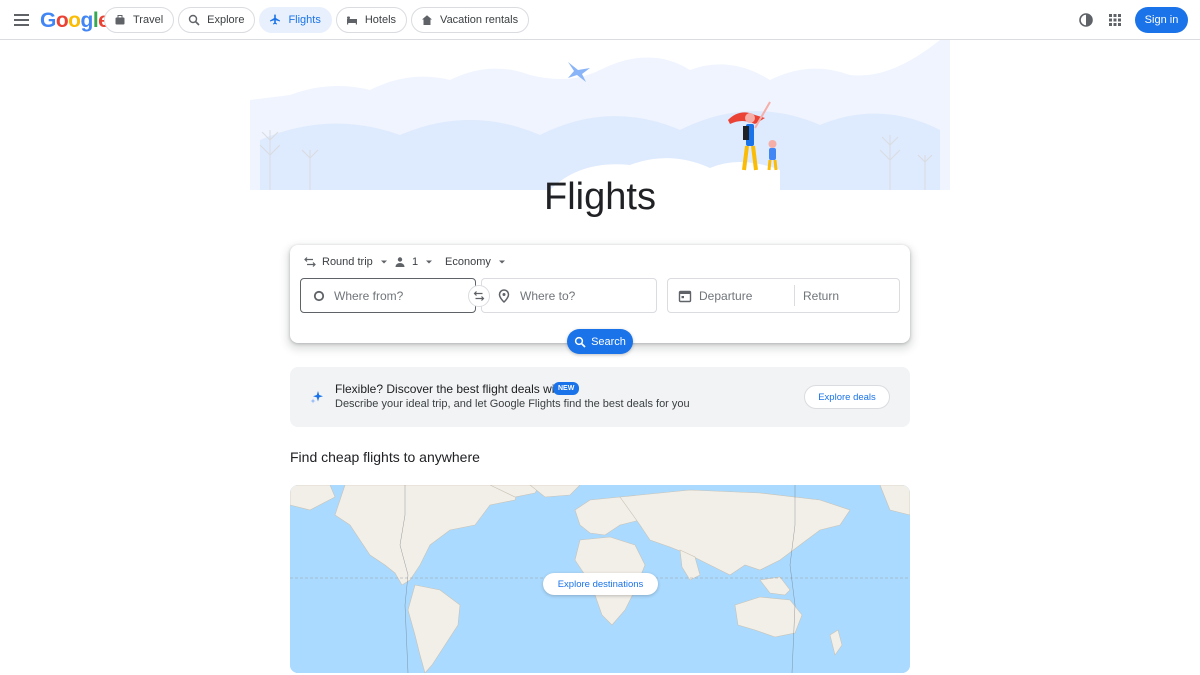  I want to click on google-logo: Google, so click(75, 21).